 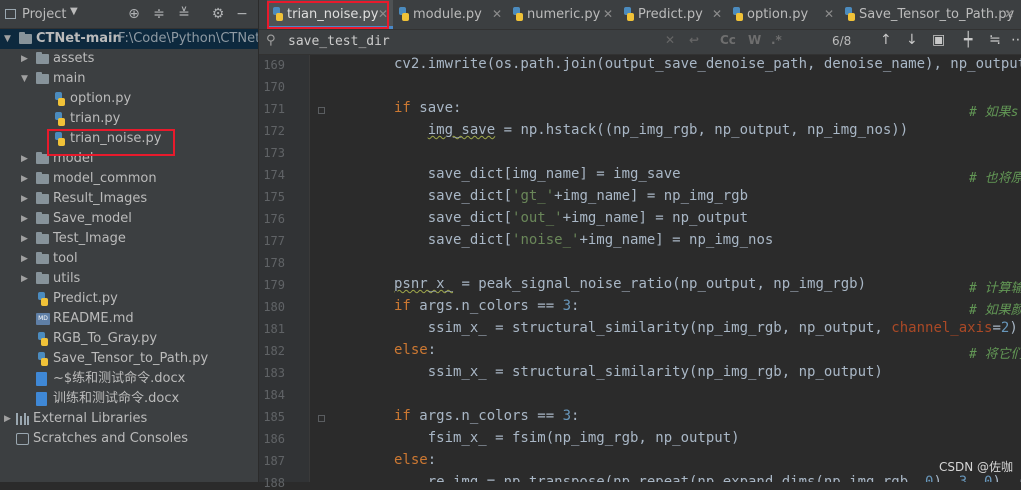 What do you see at coordinates (328, 15) in the screenshot?
I see `tab-highlight-box` at bounding box center [328, 15].